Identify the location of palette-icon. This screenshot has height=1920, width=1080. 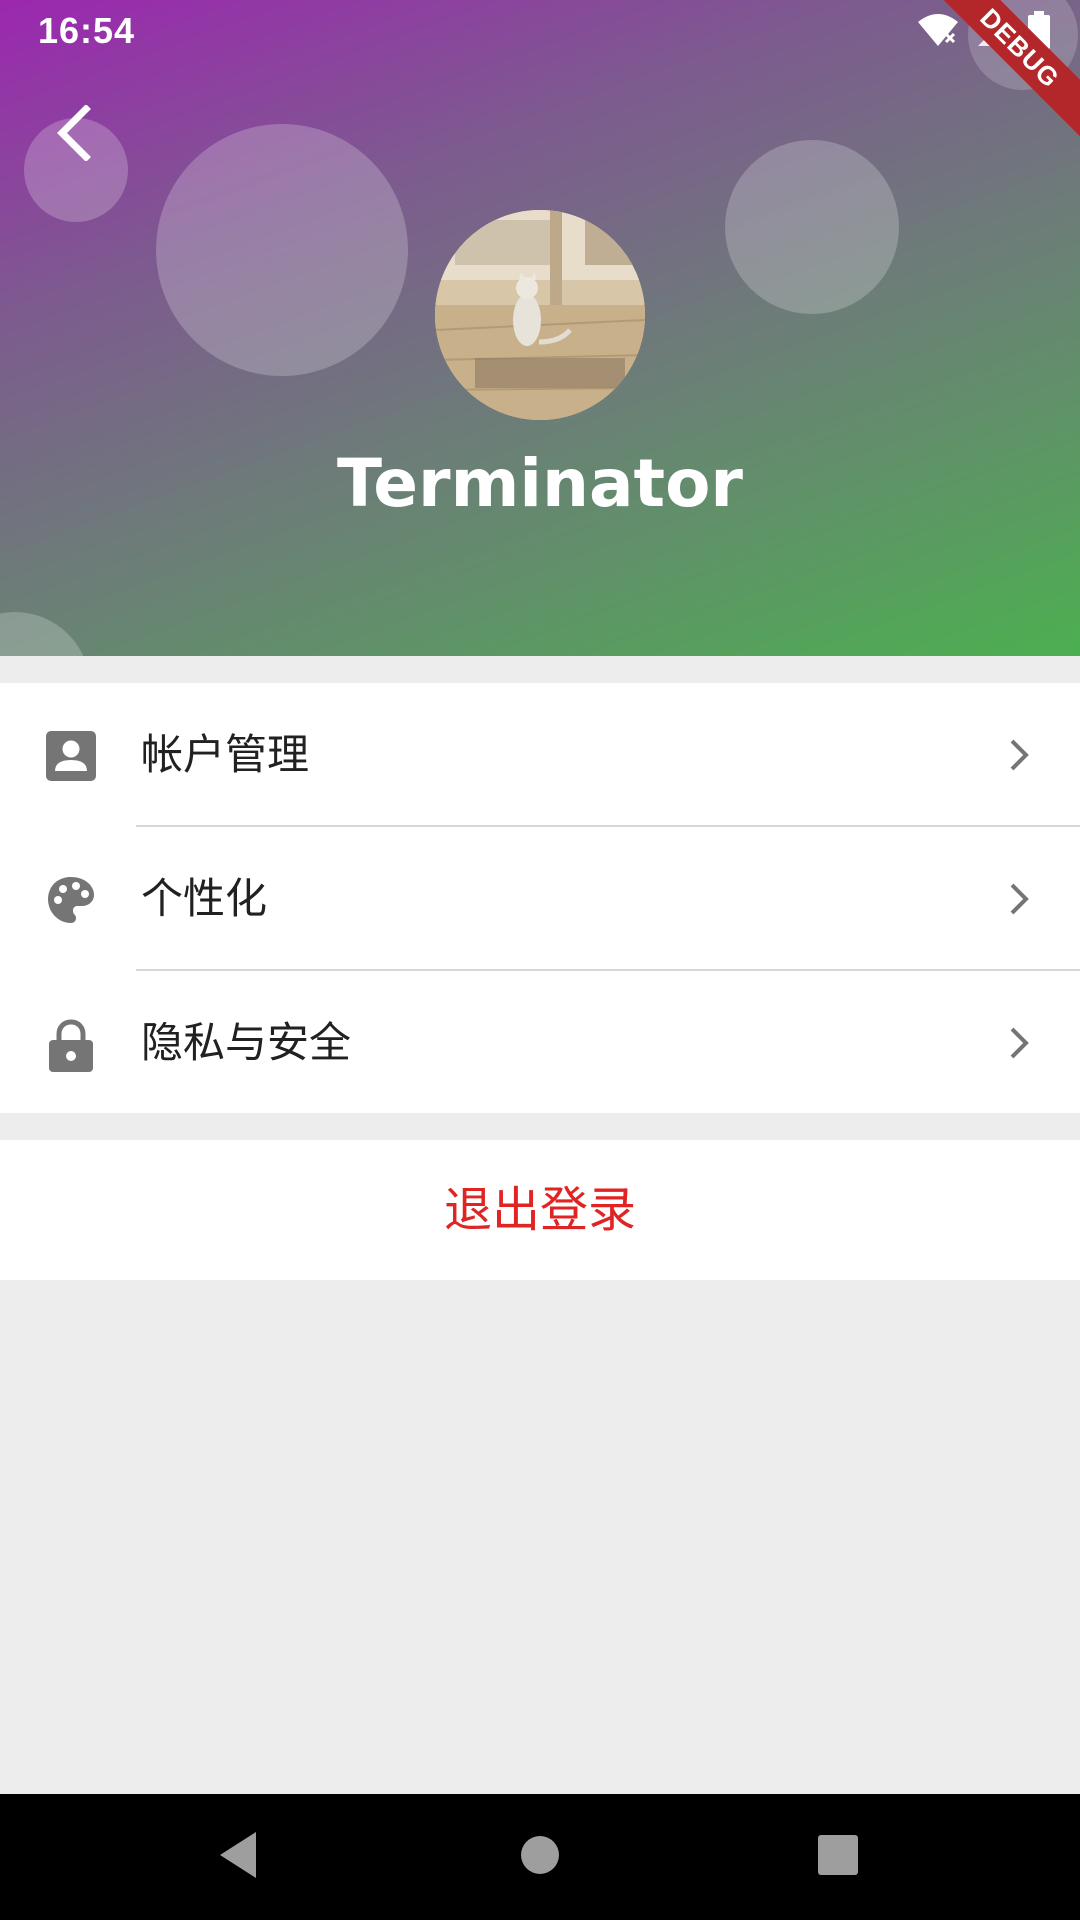
(71, 900).